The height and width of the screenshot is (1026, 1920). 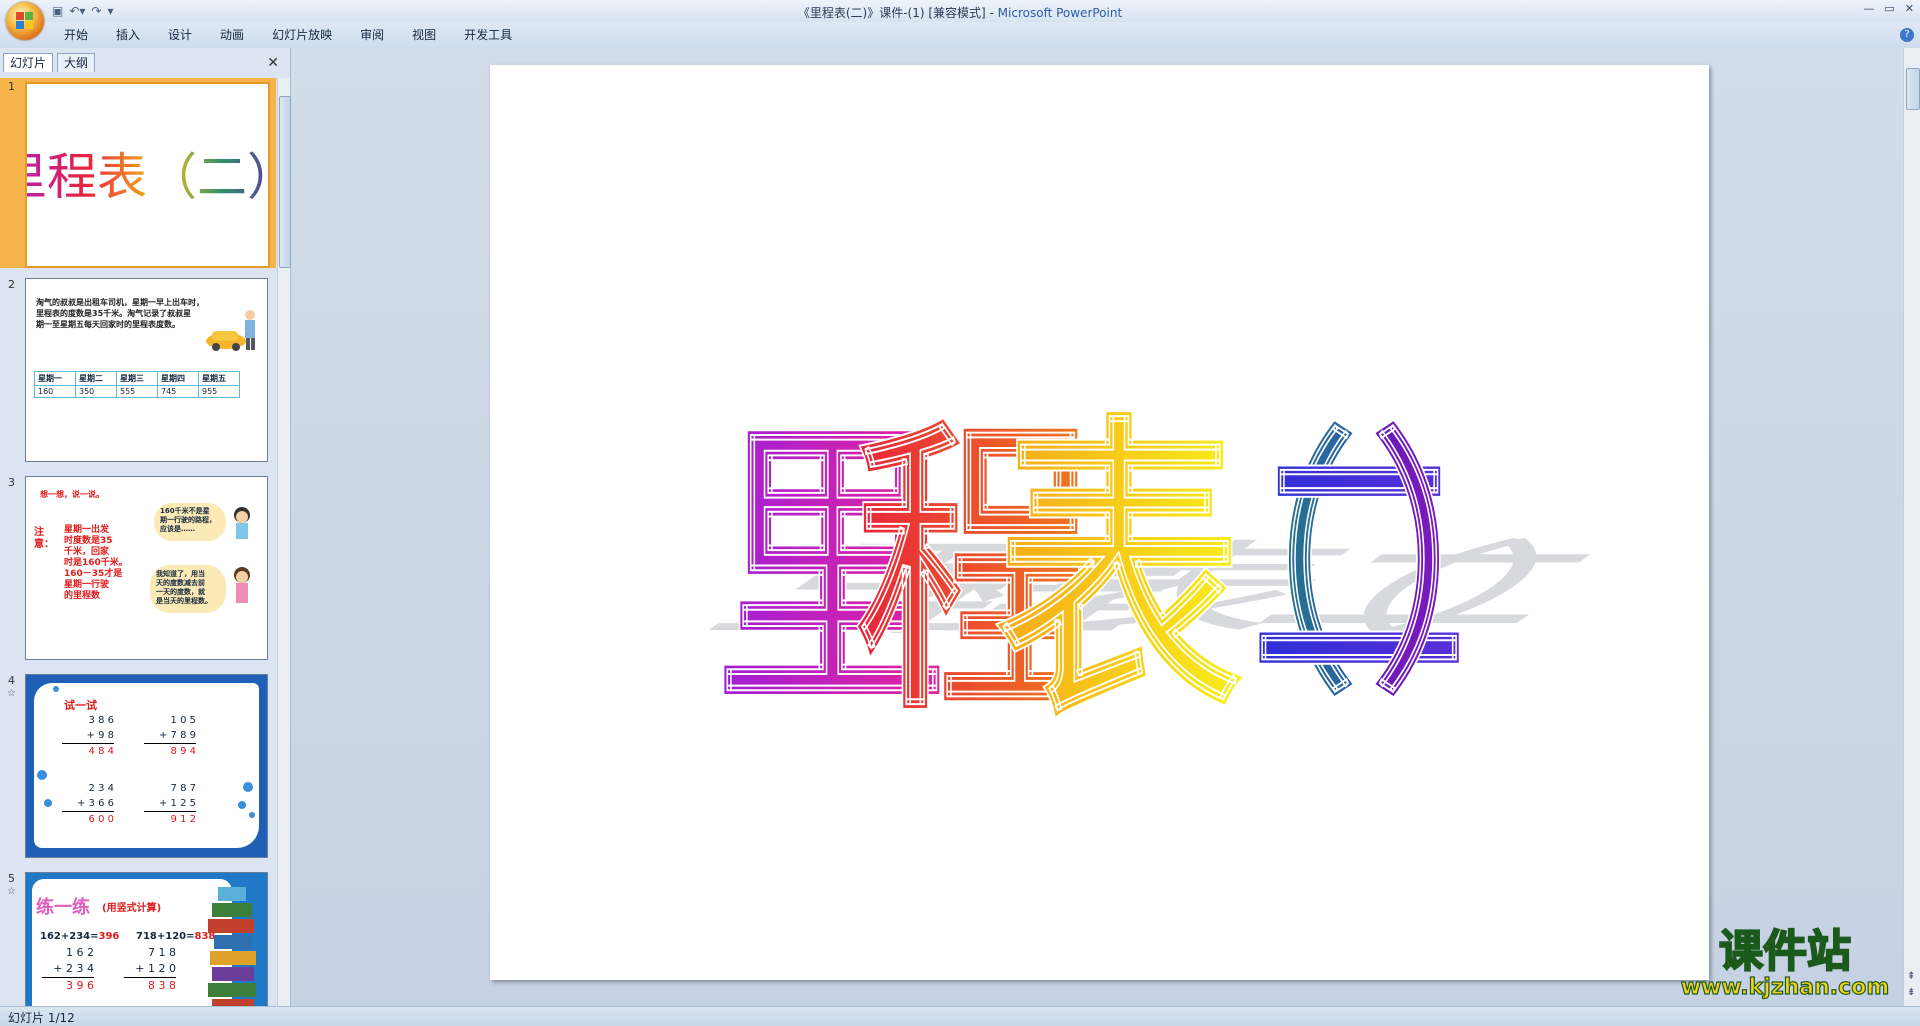 I want to click on restore-button: ▭, so click(x=1889, y=8).